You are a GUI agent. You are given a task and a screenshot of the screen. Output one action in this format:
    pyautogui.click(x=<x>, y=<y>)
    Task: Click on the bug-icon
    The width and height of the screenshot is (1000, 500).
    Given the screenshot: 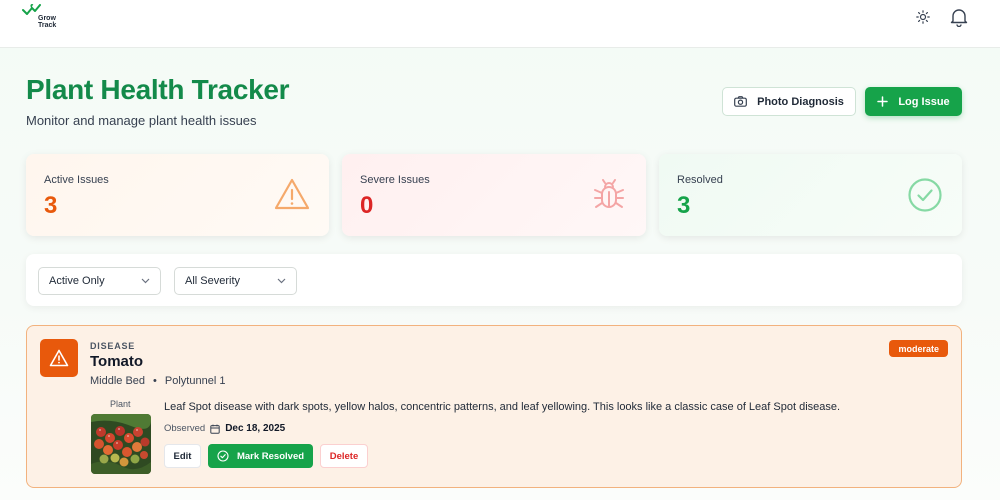 What is the action you would take?
    pyautogui.click(x=609, y=193)
    